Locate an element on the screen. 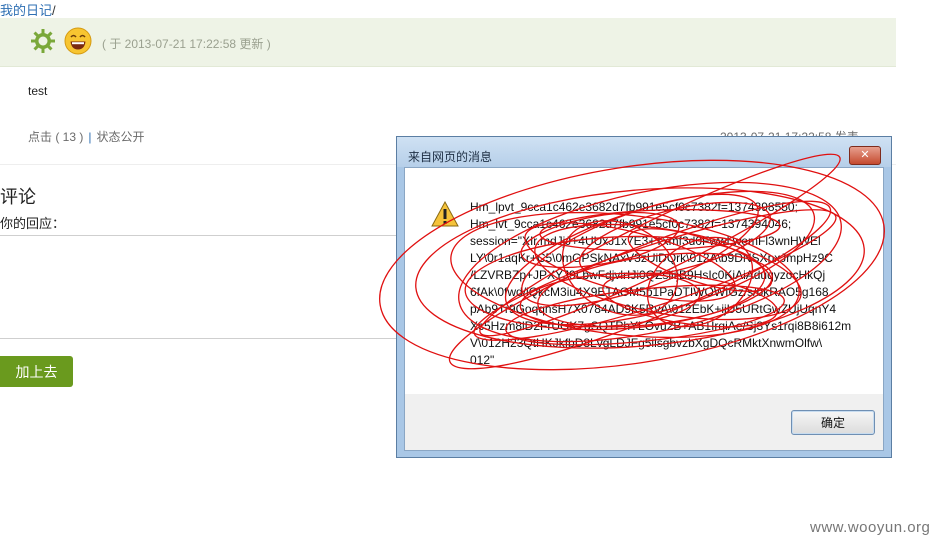 This screenshot has width=948, height=538. watermark: www.wooyun.org is located at coordinates (870, 527).